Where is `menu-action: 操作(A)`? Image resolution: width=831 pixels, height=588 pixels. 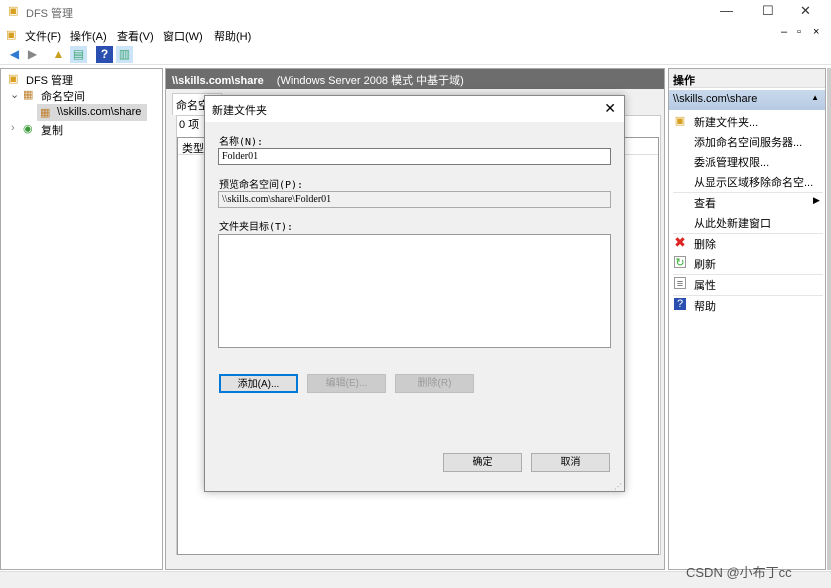 menu-action: 操作(A) is located at coordinates (88, 36).